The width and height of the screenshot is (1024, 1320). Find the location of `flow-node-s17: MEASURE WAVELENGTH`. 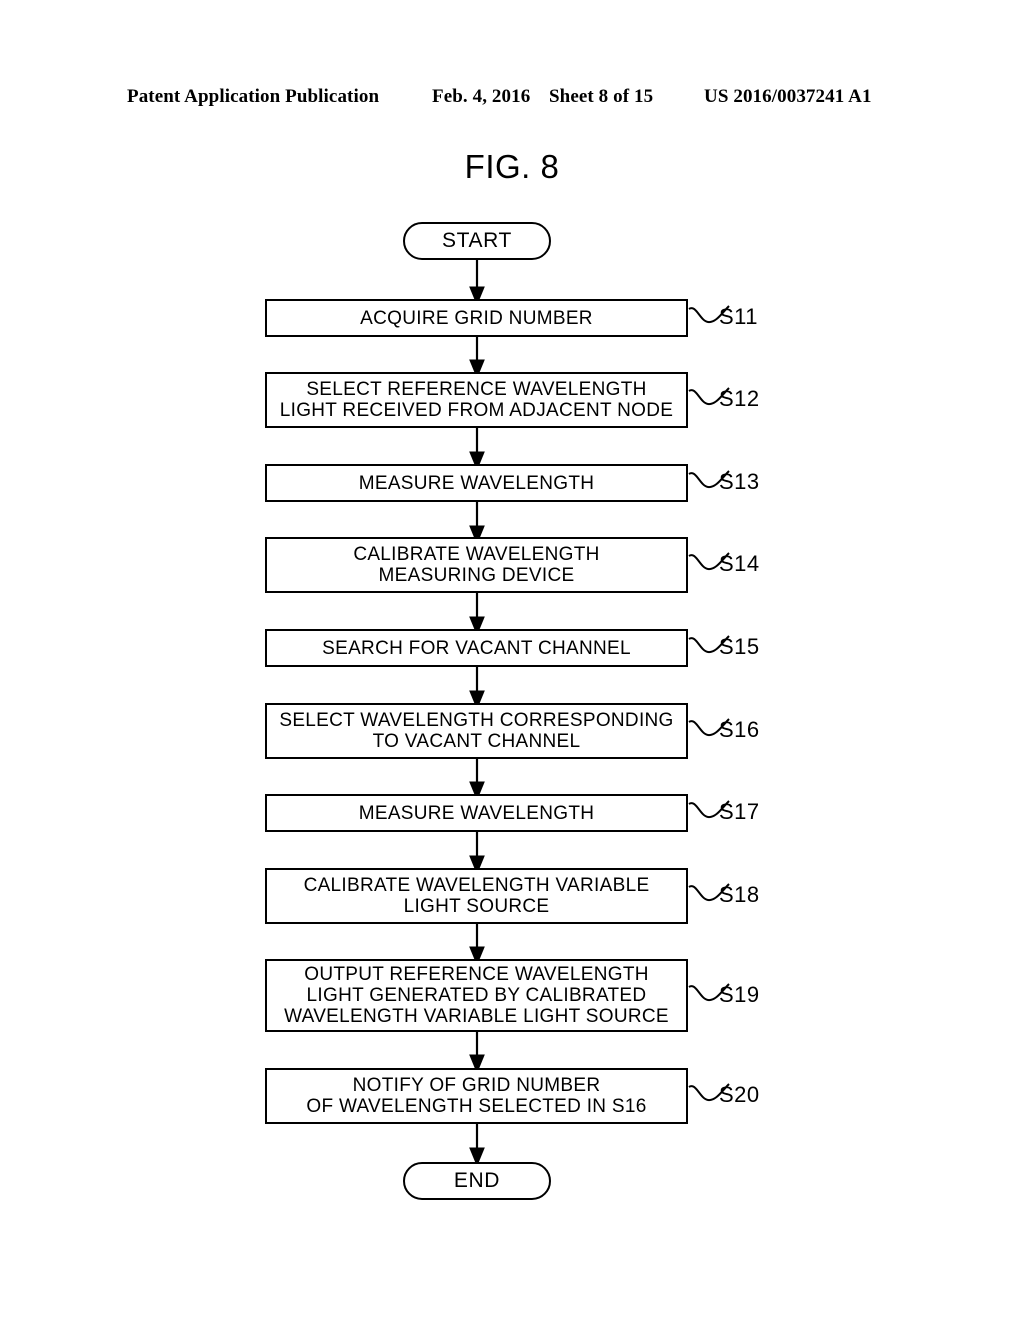

flow-node-s17: MEASURE WAVELENGTH is located at coordinates (476, 813).